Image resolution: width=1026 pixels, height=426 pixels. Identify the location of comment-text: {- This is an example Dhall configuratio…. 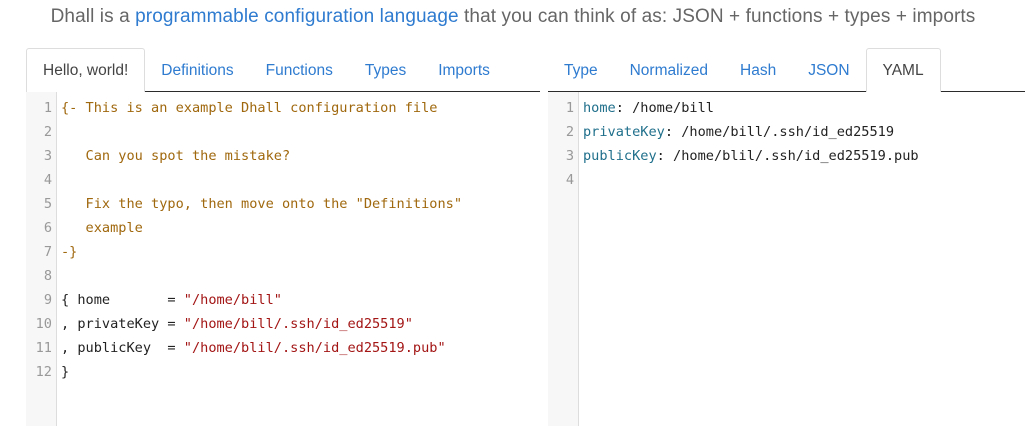
(249, 108).